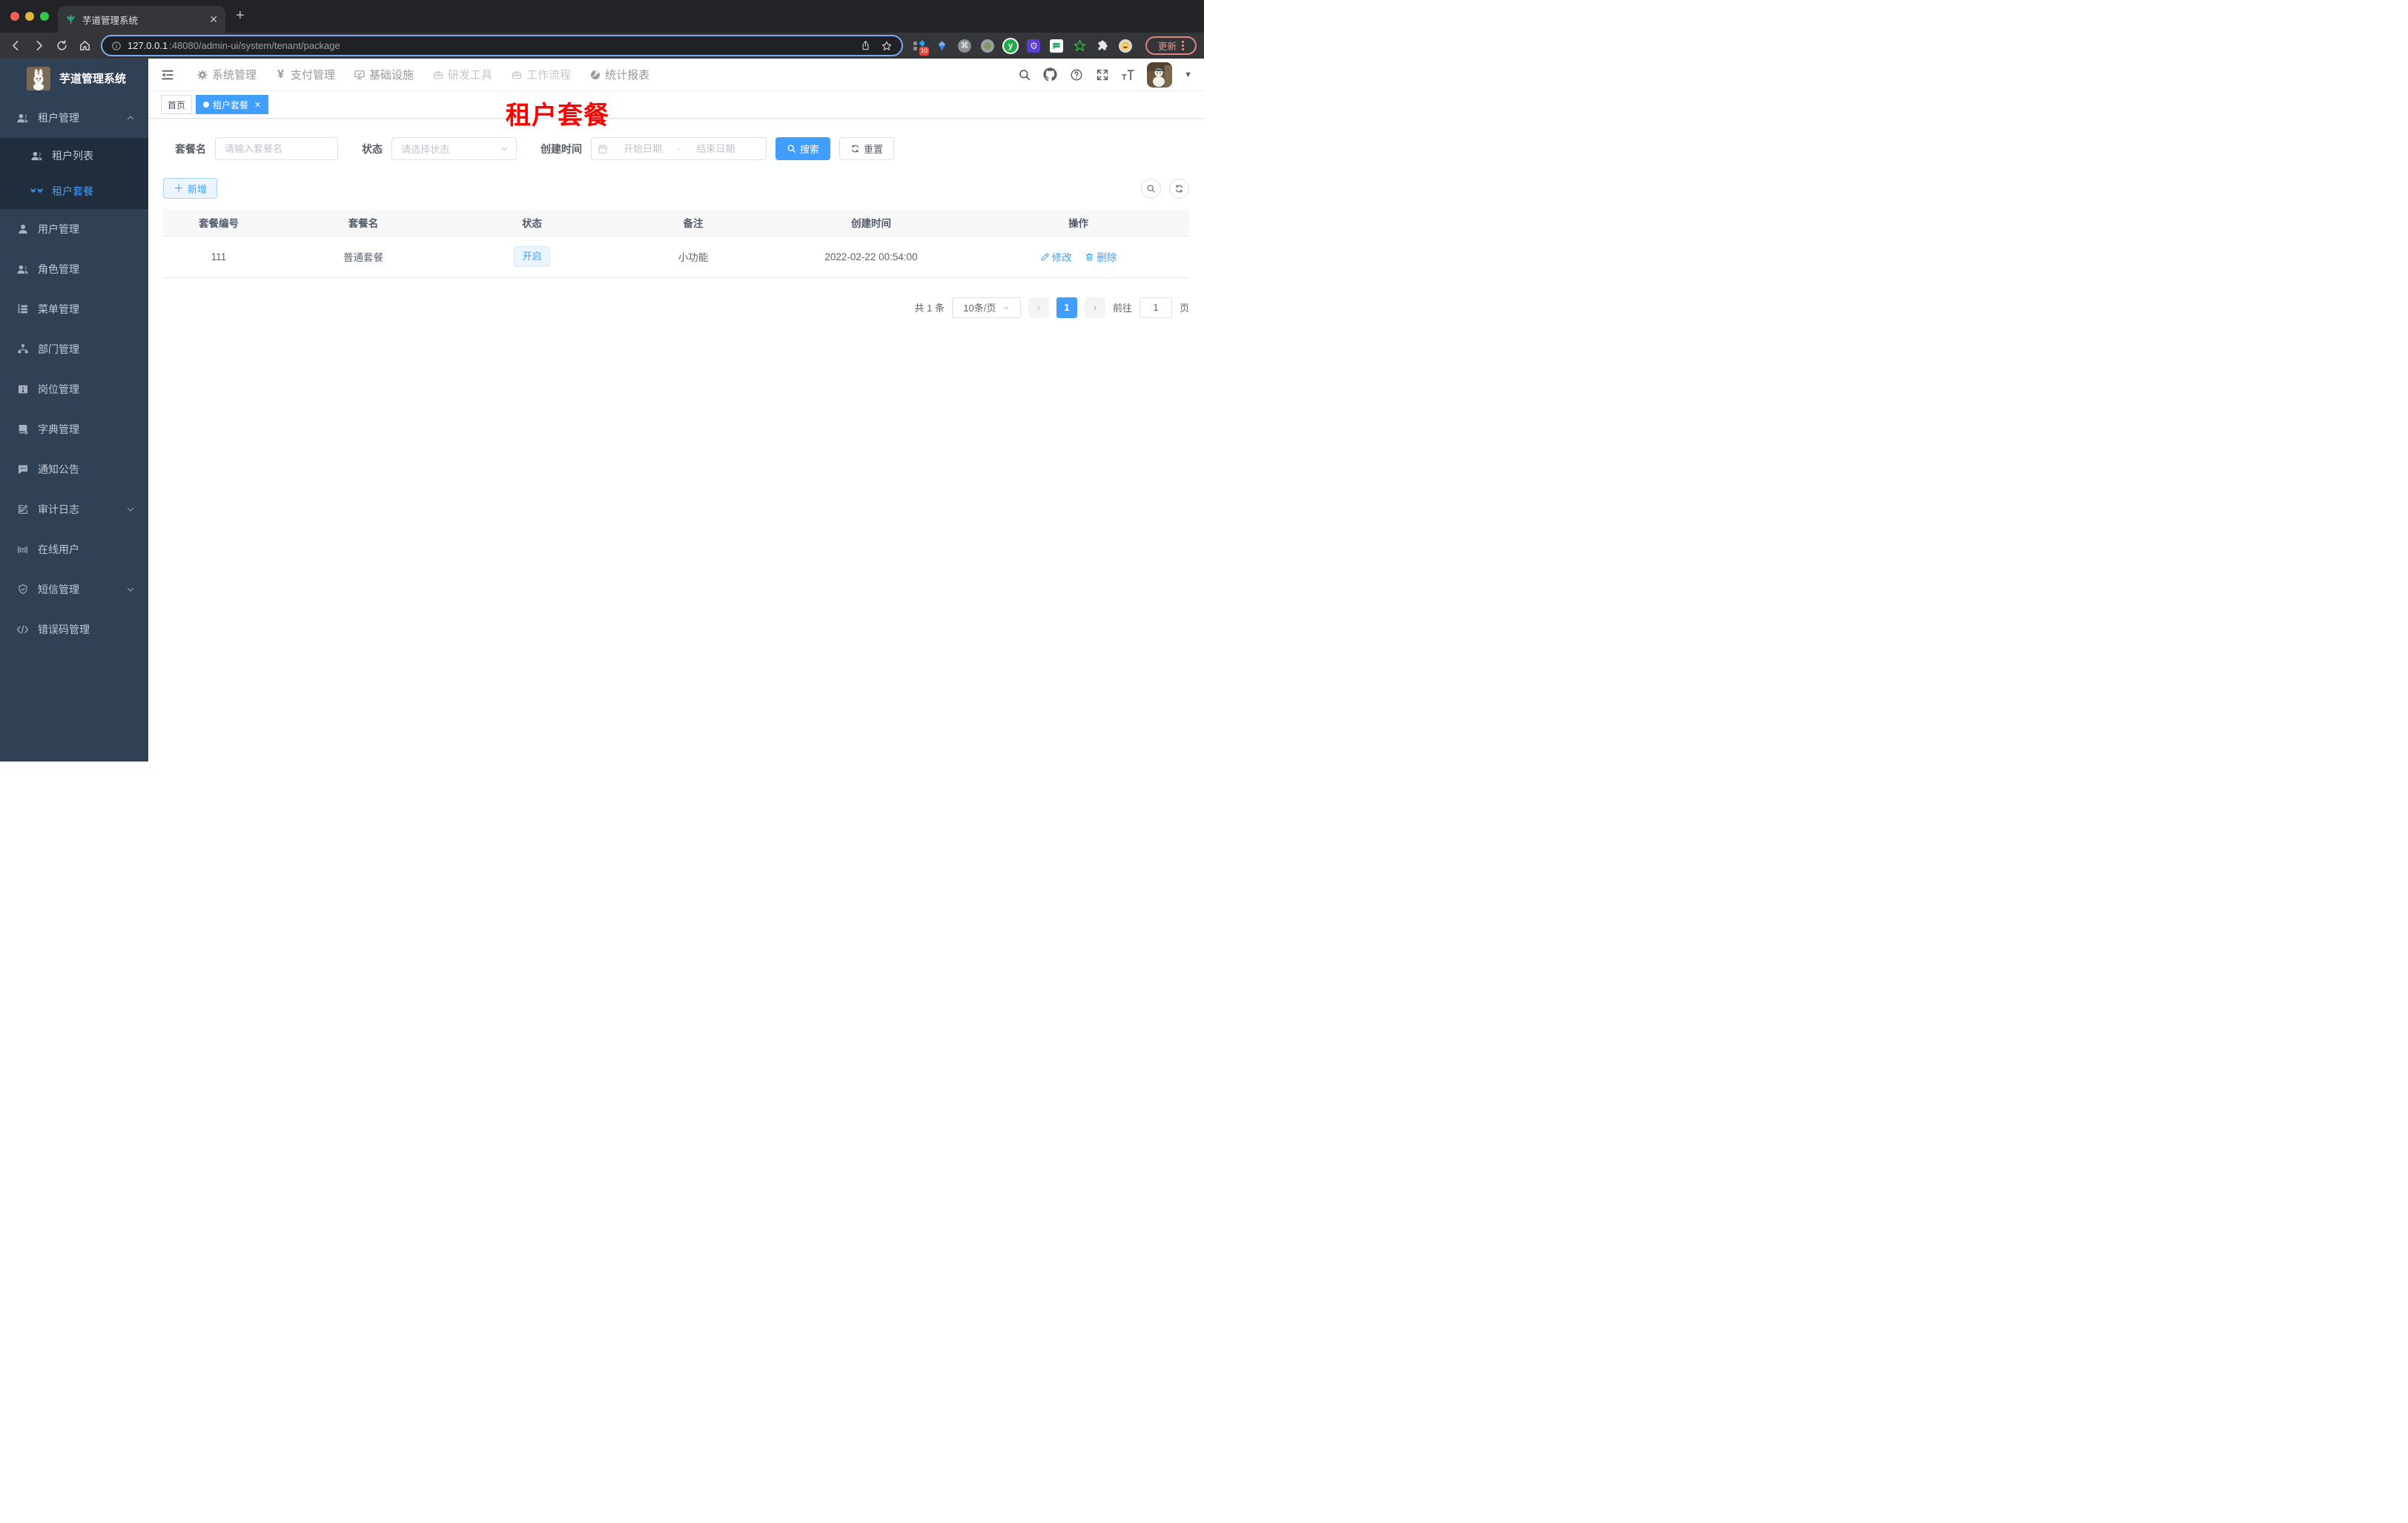 This screenshot has width=2408, height=1523. What do you see at coordinates (461, 74) in the screenshot?
I see `top-nav-dev-tools: 研发工具` at bounding box center [461, 74].